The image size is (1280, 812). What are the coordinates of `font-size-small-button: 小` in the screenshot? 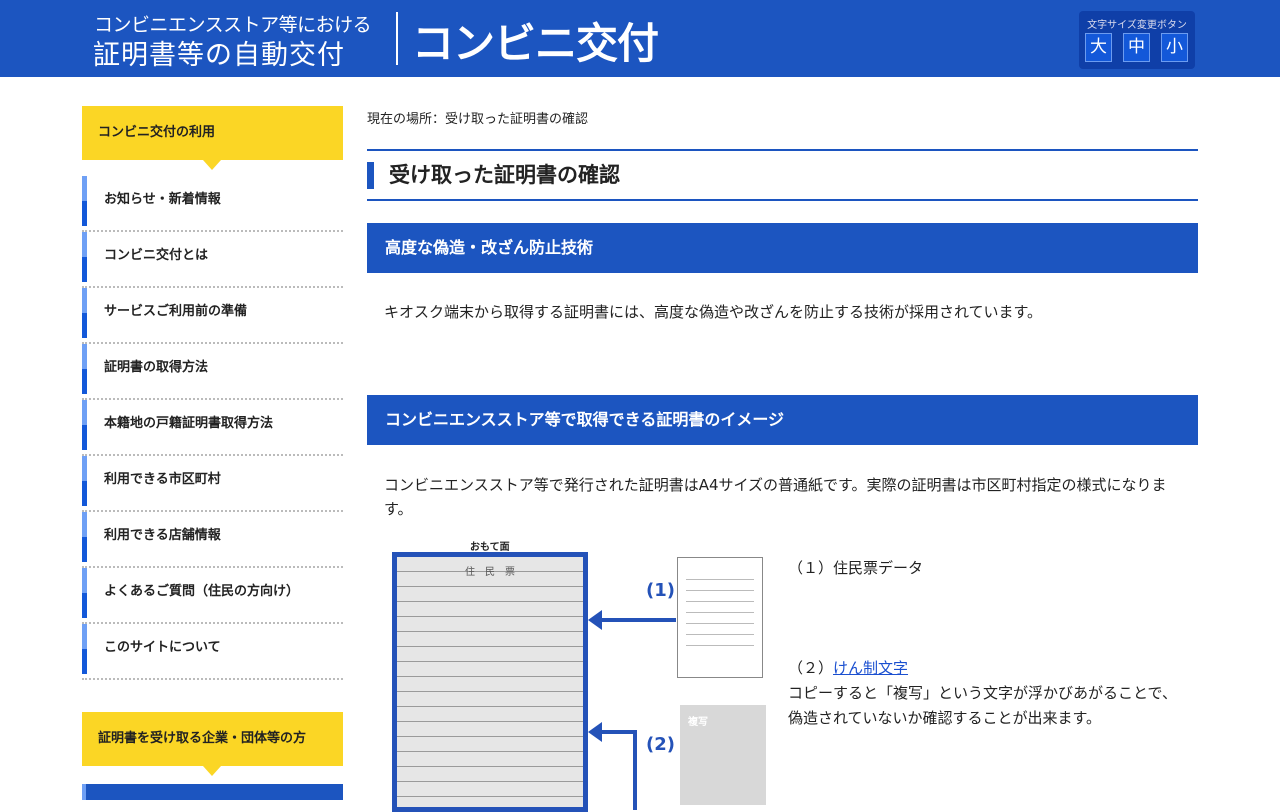 It's located at (1174, 47).